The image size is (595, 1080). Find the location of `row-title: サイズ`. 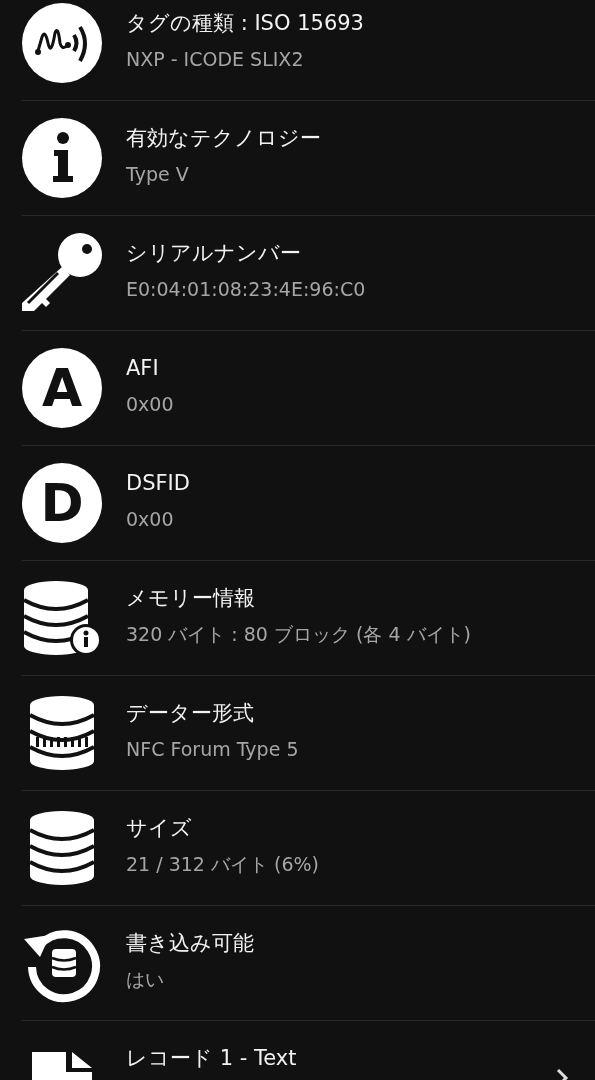

row-title: サイズ is located at coordinates (159, 828).